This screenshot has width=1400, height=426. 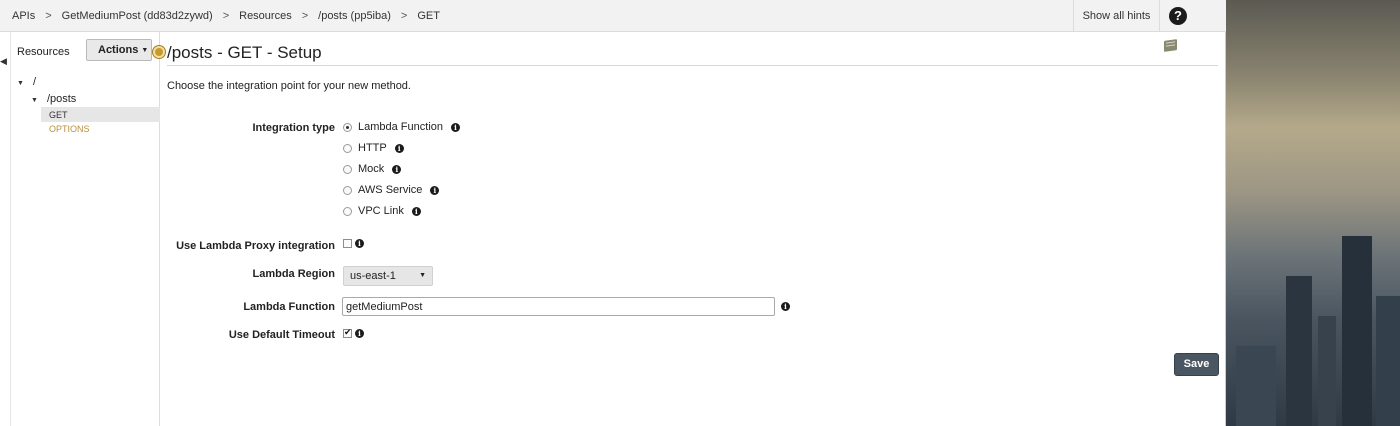 What do you see at coordinates (558, 306) in the screenshot?
I see `lambda-function-input` at bounding box center [558, 306].